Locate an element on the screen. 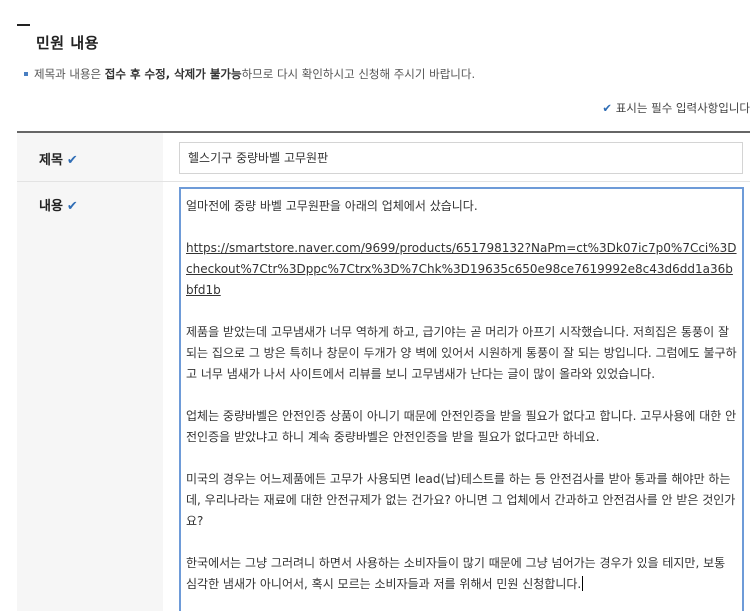  required-note: ✔ 표시는 필수 입력사항입니다 is located at coordinates (676, 108).